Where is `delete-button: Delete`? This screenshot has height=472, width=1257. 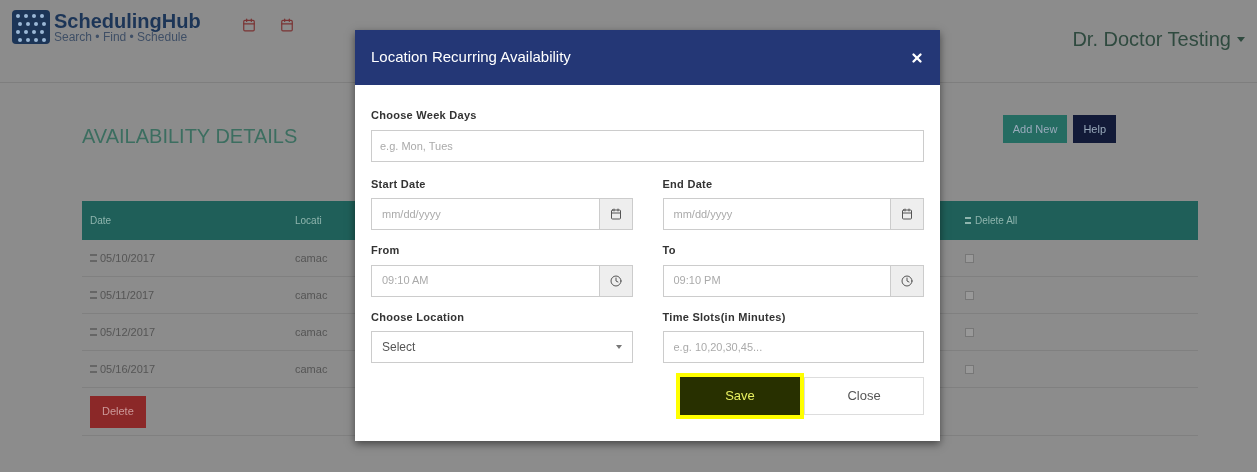
delete-button: Delete is located at coordinates (118, 411).